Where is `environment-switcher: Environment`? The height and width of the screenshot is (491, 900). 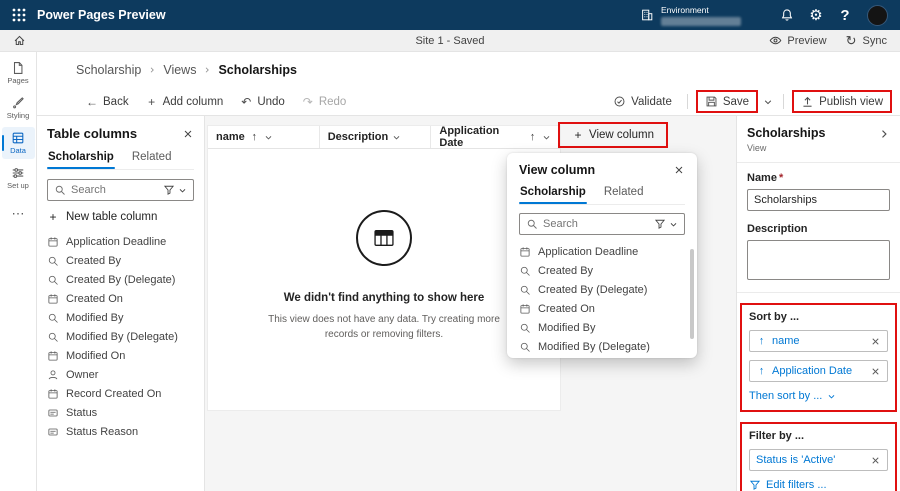
environment-switcher: Environment is located at coordinates (690, 15).